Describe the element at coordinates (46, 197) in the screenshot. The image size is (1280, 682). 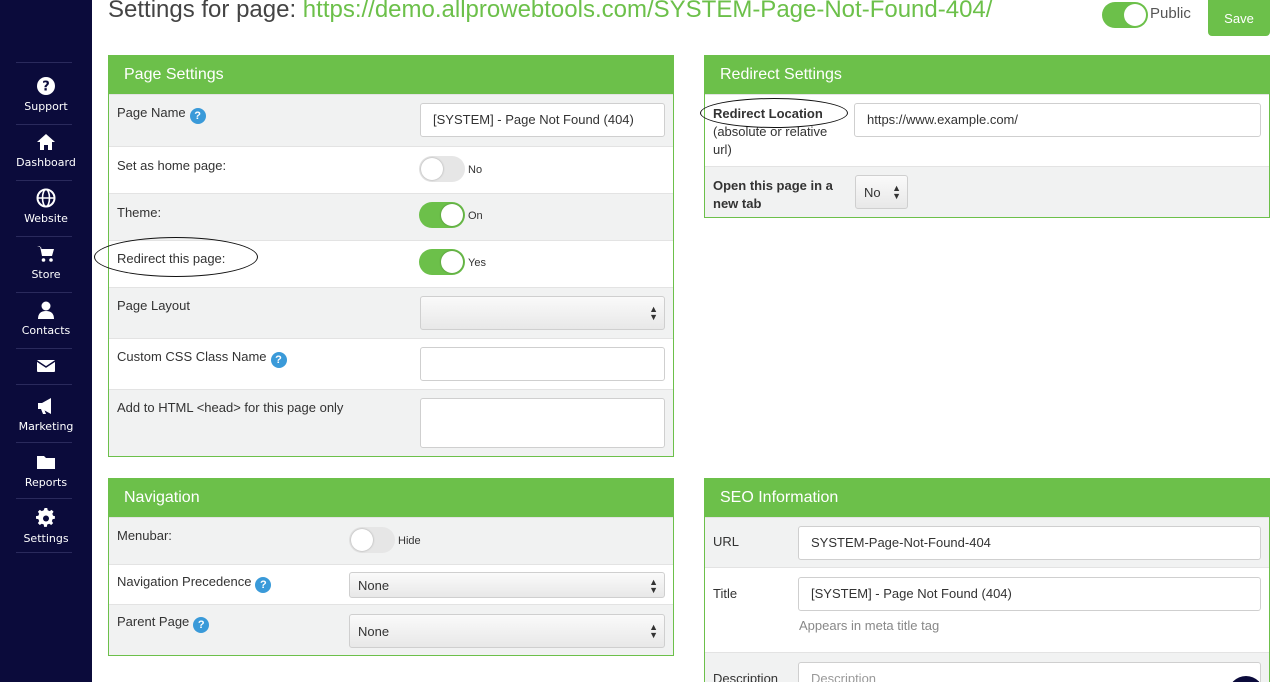
I see `globe-icon` at that location.